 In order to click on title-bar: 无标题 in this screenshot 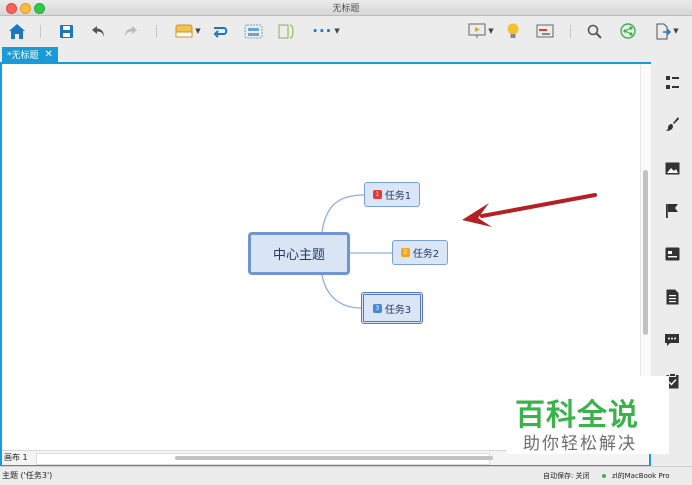, I will do `click(346, 8)`.